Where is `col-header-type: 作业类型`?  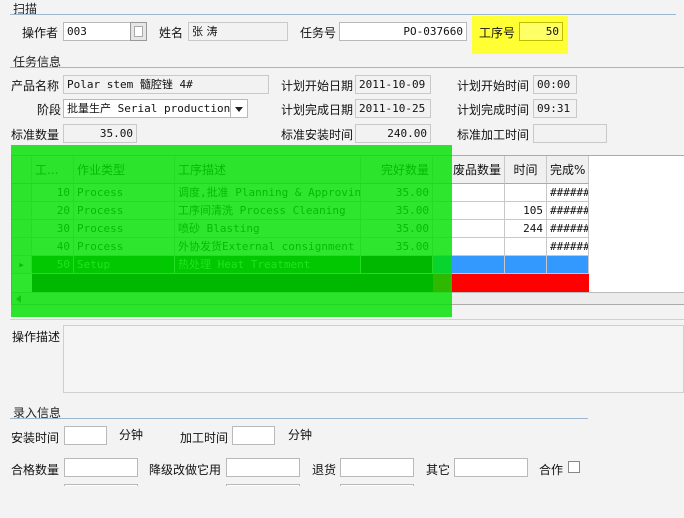 col-header-type: 作业类型 is located at coordinates (124, 170).